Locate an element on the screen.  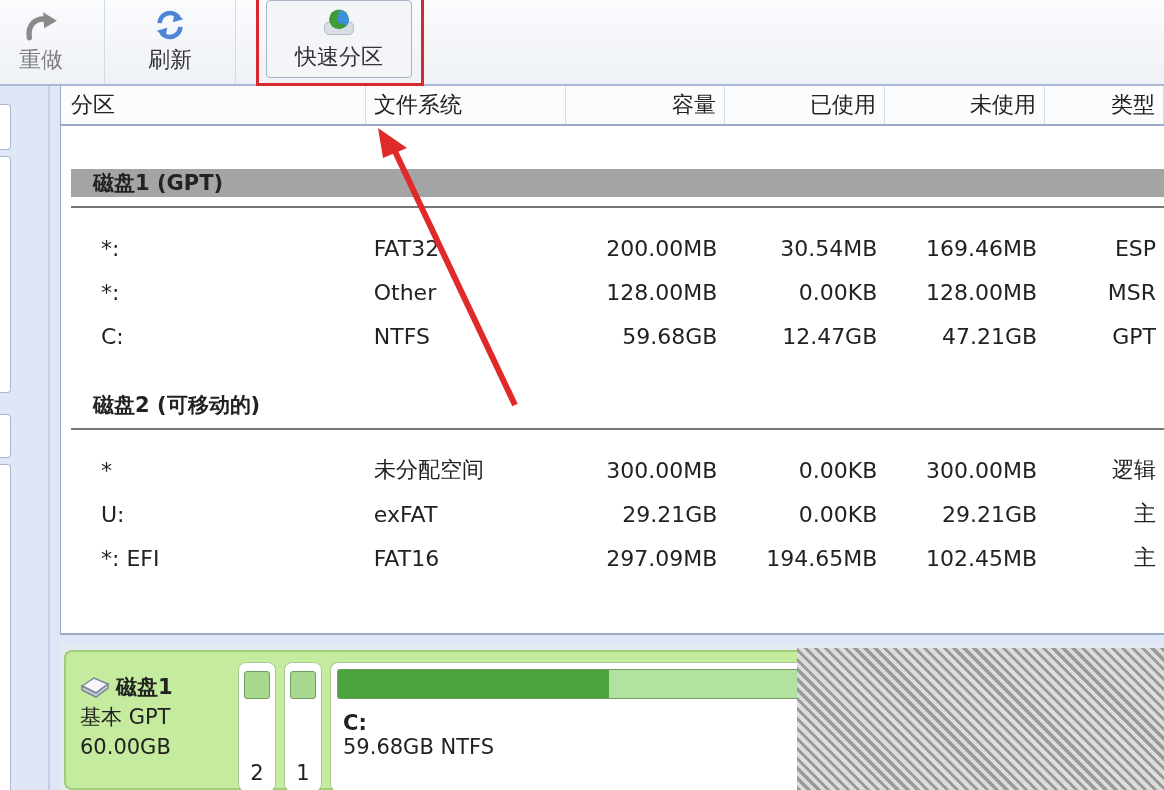
table-cell-text: 59.68GB is located at coordinates (670, 336).